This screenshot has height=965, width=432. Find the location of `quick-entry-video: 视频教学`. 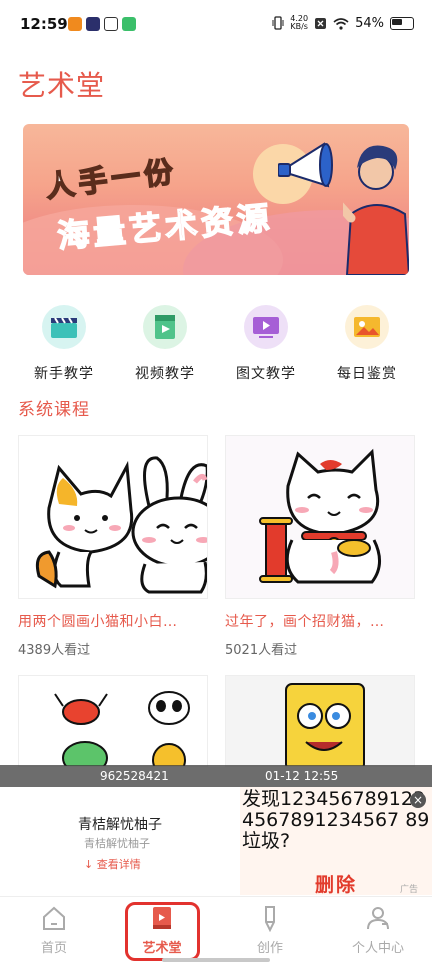

quick-entry-video: 视频教学 is located at coordinates (165, 344).